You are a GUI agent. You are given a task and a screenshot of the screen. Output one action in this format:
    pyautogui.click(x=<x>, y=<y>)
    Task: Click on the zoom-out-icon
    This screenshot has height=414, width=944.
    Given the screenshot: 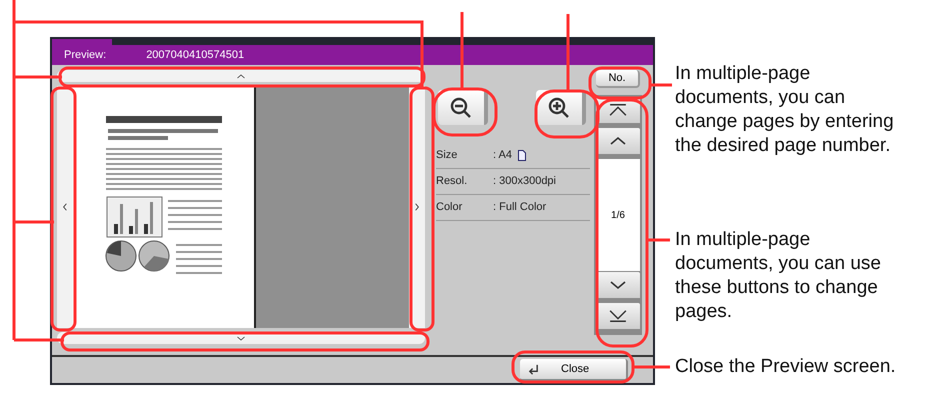 What is the action you would take?
    pyautogui.click(x=461, y=108)
    